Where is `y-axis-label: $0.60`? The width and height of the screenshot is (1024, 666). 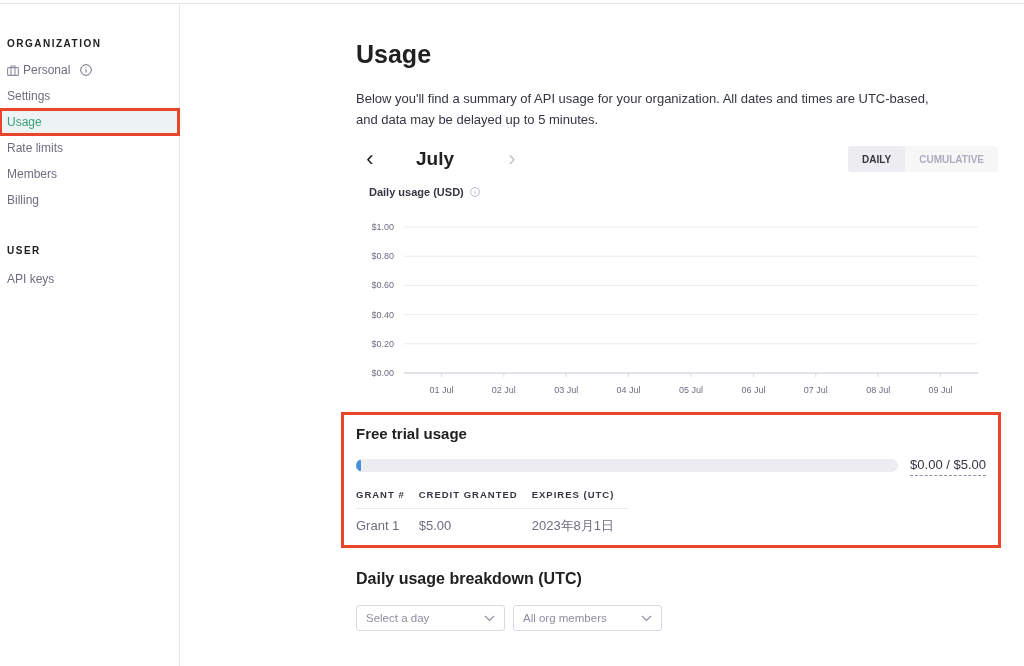
y-axis-label: $0.60 is located at coordinates (382, 284).